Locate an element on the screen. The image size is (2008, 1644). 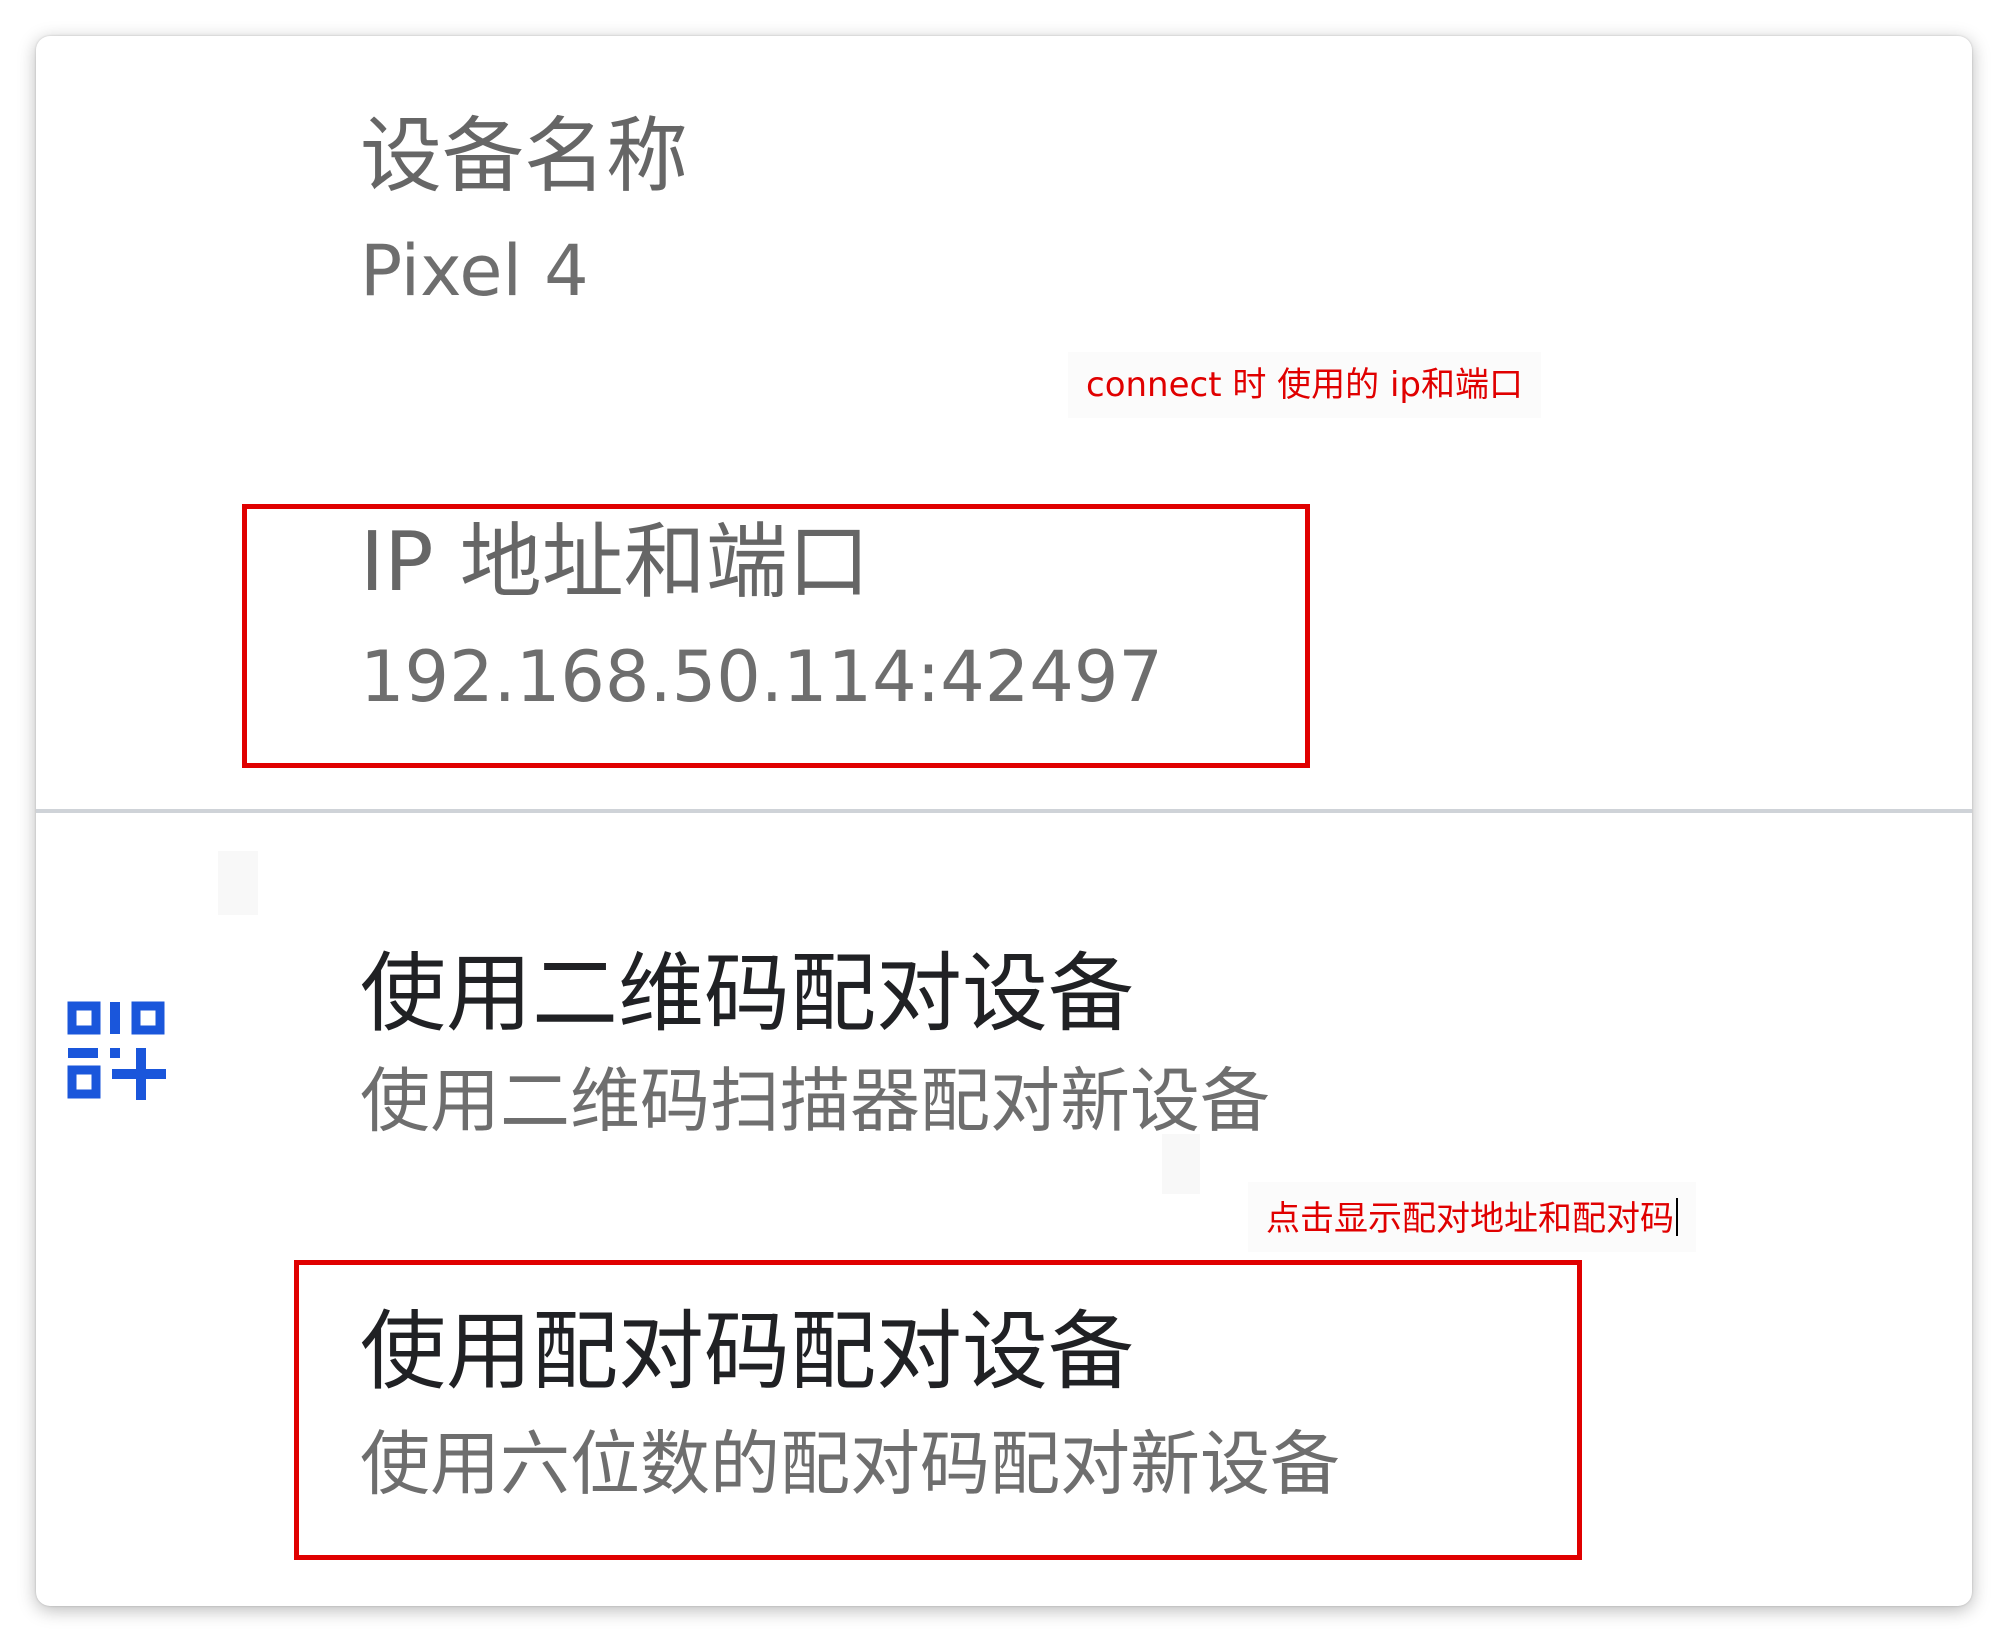
ip-port-label: IP 地址和端口 is located at coordinates (615, 562).